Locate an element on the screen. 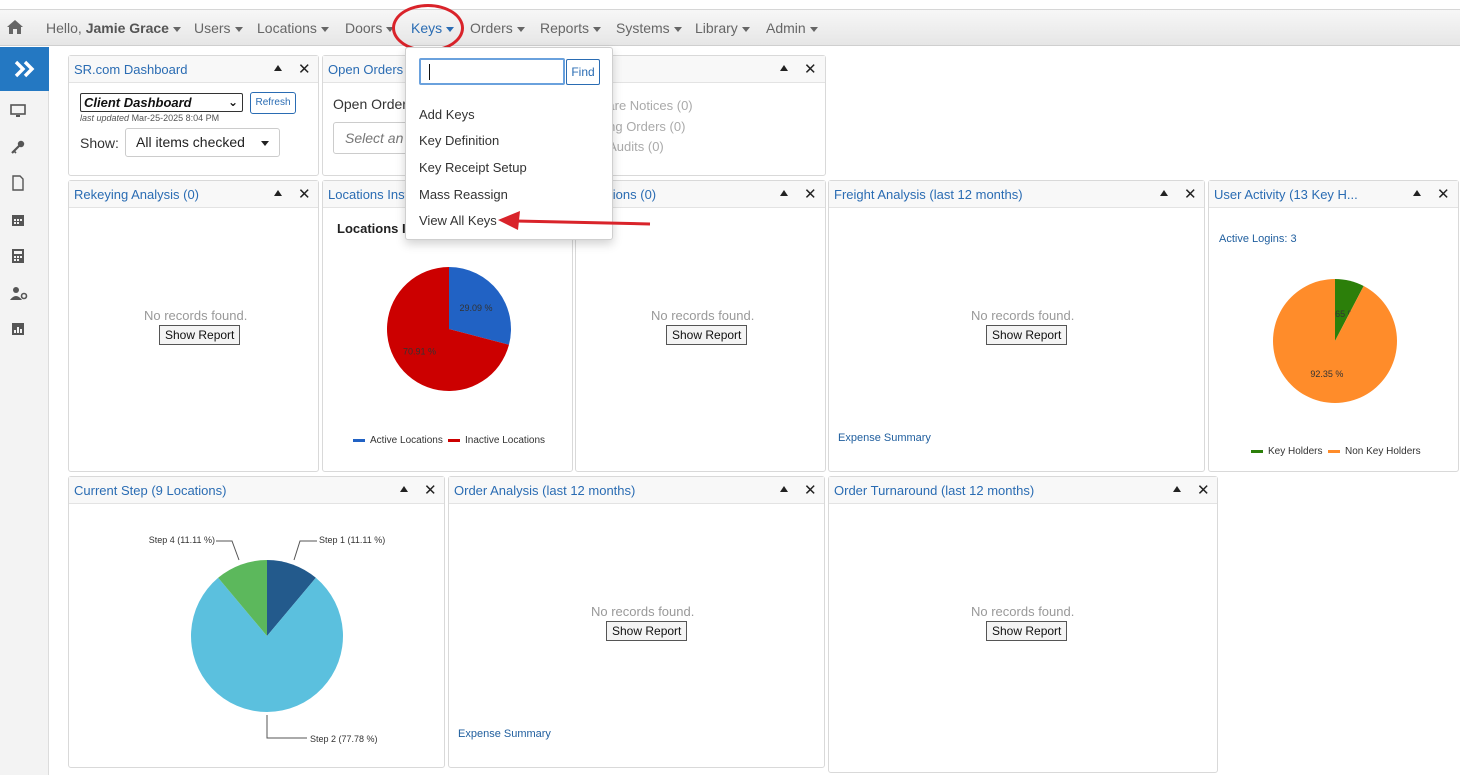 Image resolution: width=1460 pixels, height=775 pixels. calculator-icon is located at coordinates (18, 256).